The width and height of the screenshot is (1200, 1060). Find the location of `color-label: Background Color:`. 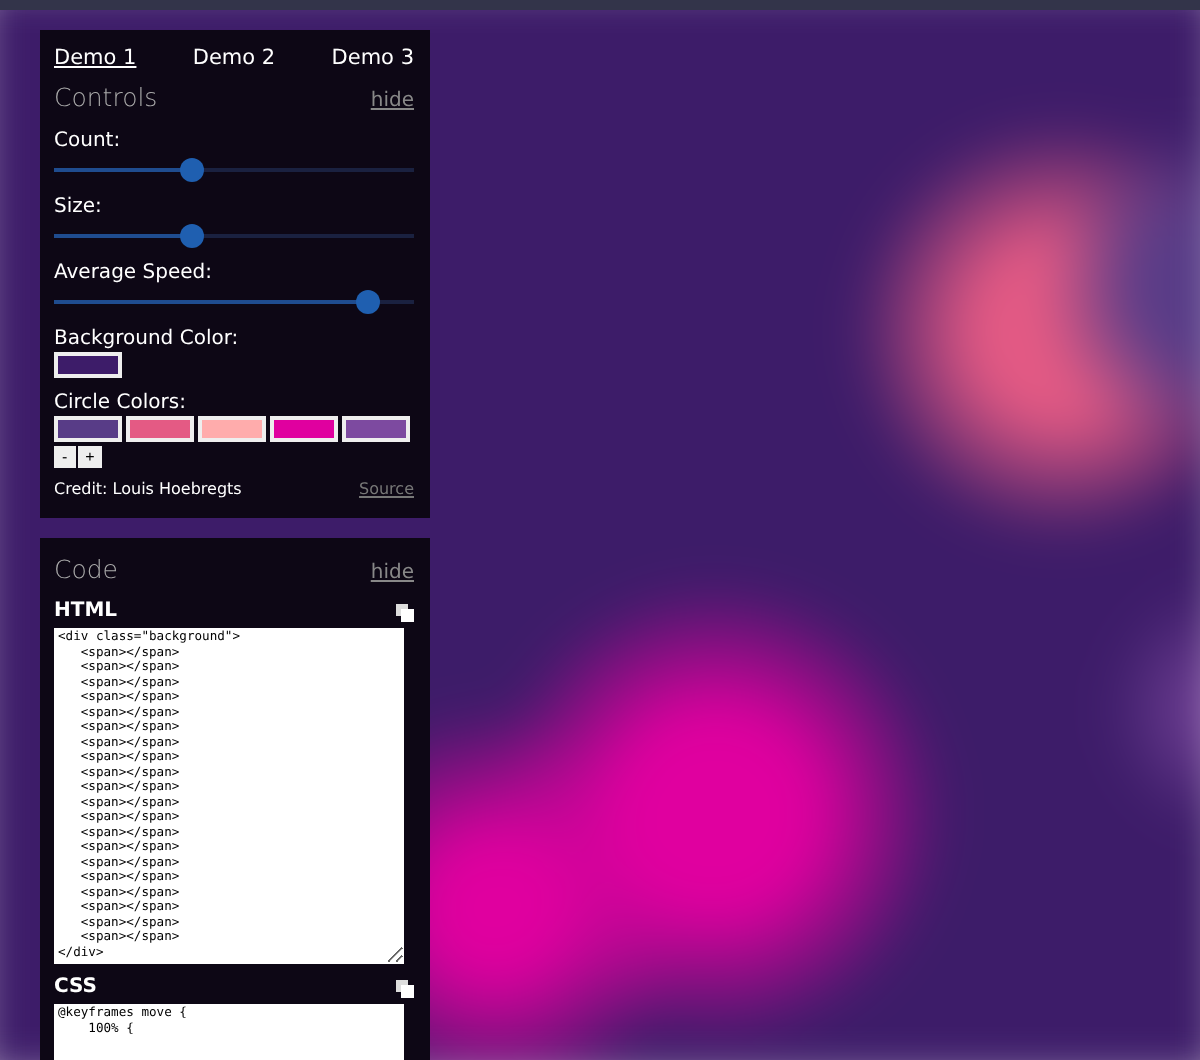

color-label: Background Color: is located at coordinates (147, 340).